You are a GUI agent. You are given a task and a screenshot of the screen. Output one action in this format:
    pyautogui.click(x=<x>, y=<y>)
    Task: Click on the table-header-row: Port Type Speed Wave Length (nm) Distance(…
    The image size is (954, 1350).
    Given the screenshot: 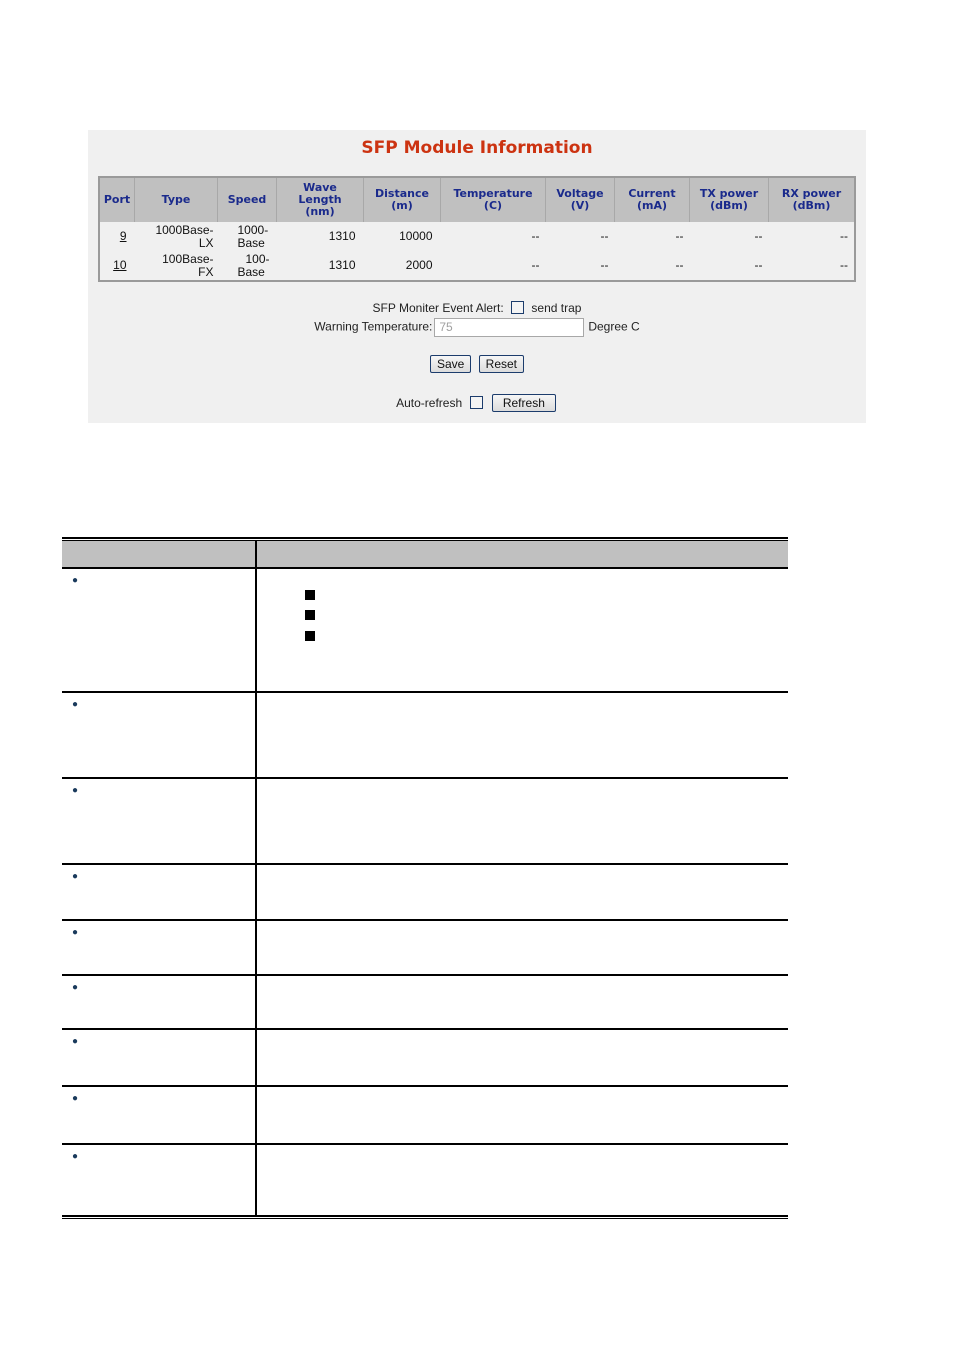 What is the action you would take?
    pyautogui.click(x=477, y=199)
    